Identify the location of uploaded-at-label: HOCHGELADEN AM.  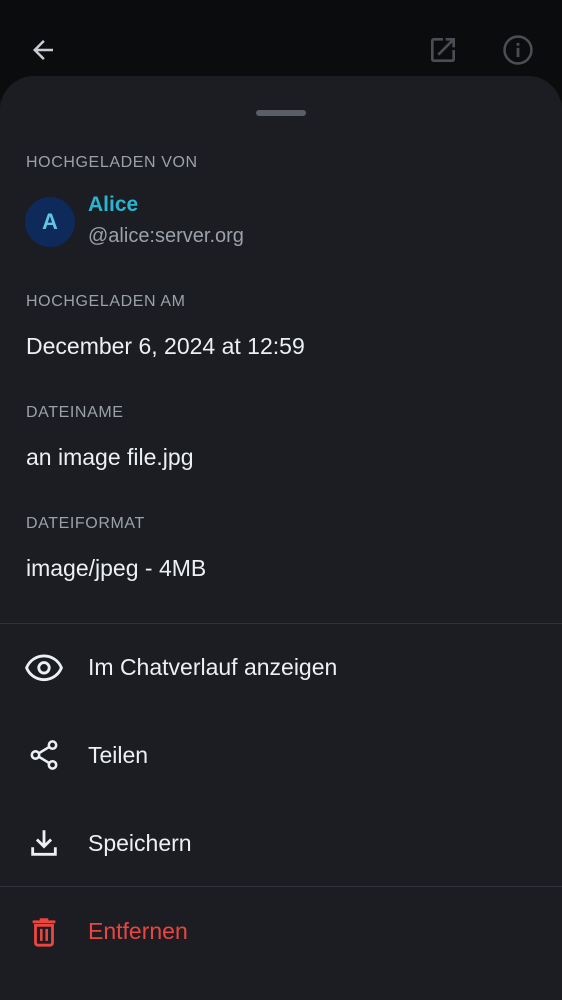
(106, 301).